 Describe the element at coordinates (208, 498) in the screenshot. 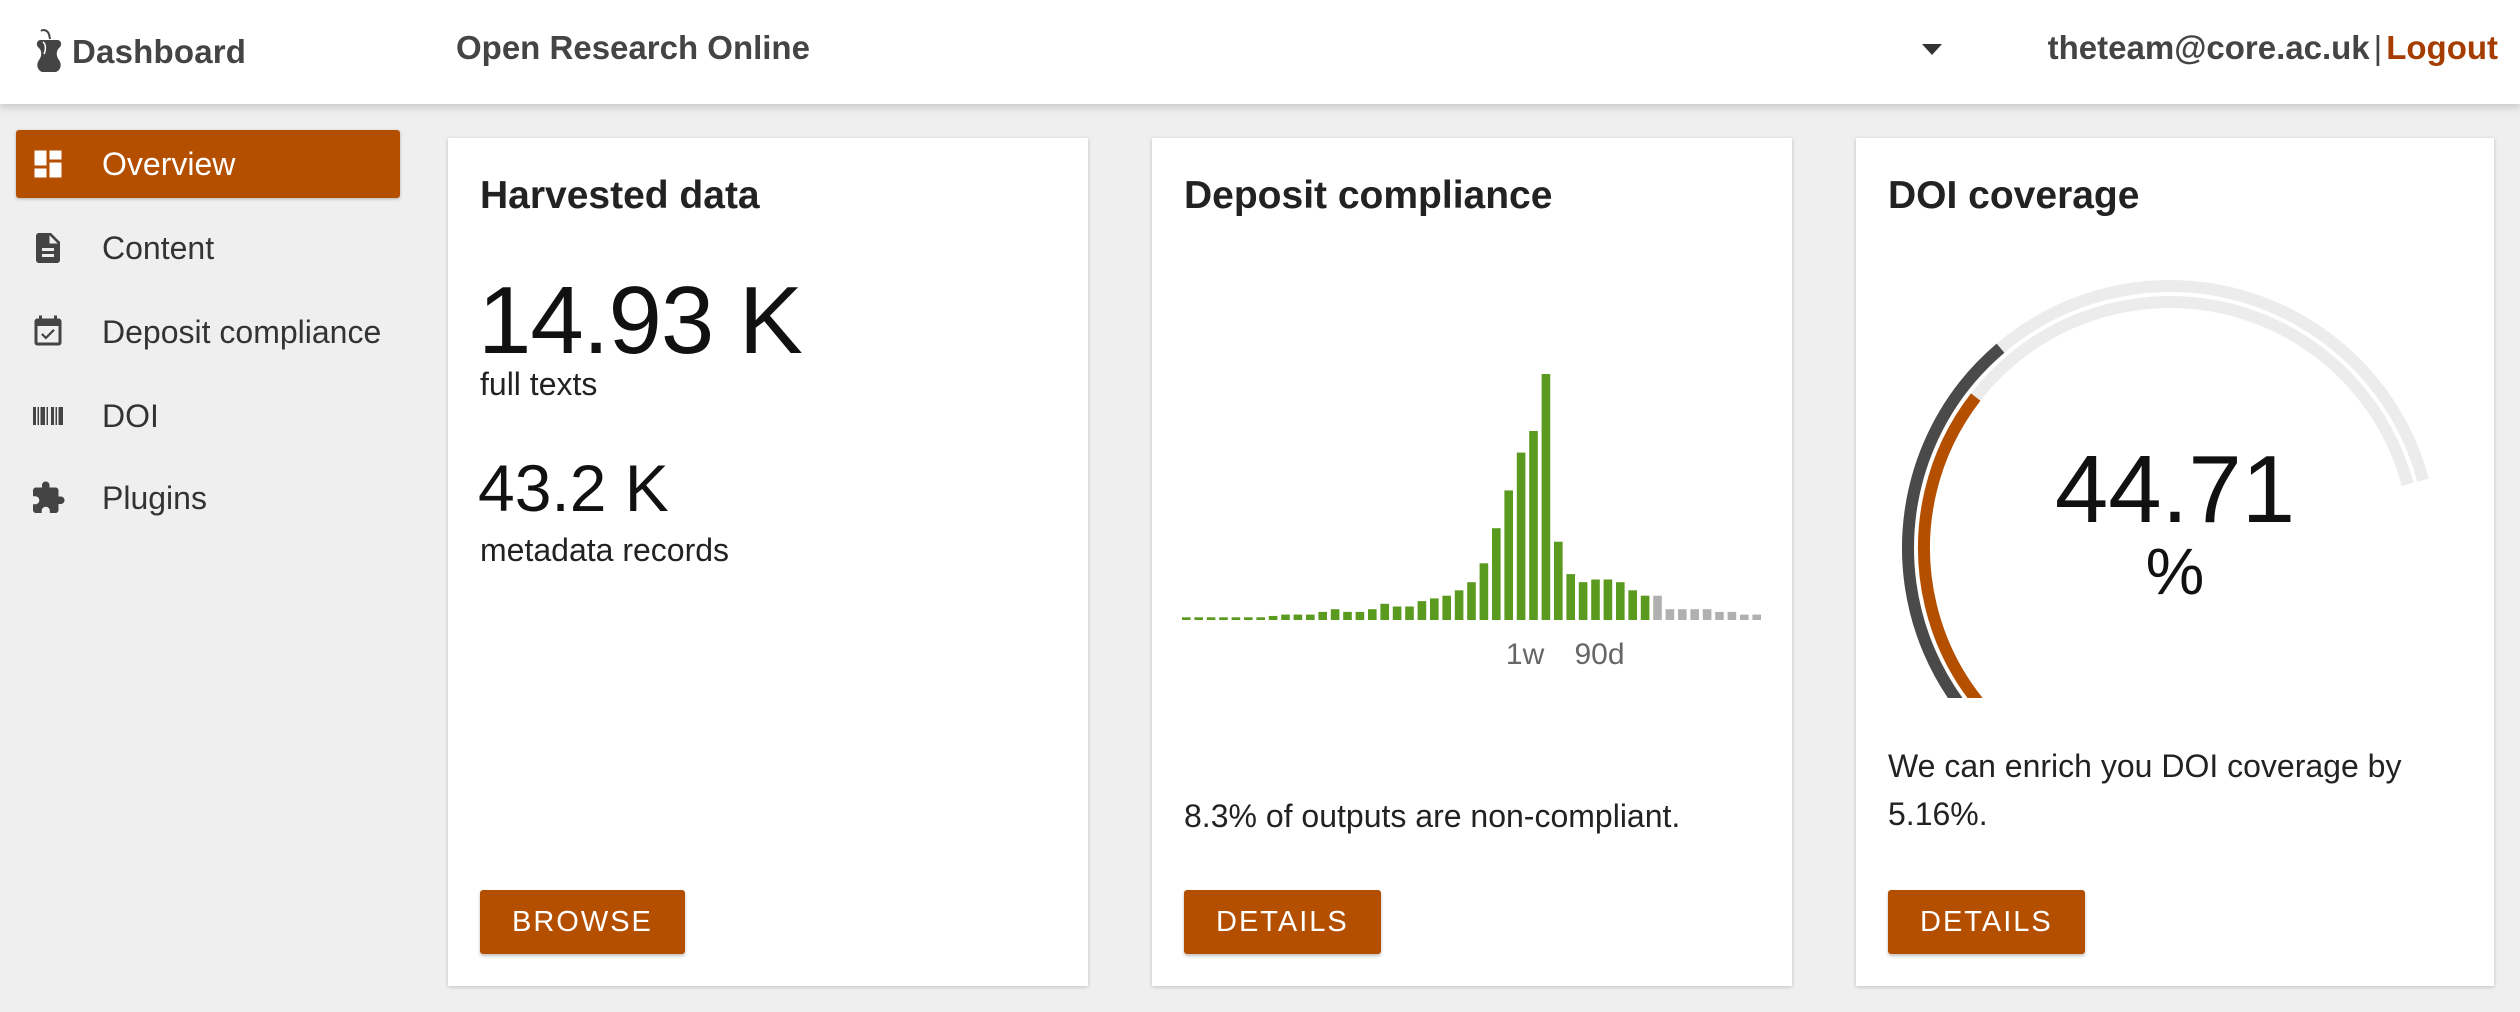

I see `sidebar-item-plugins: Plugins` at that location.